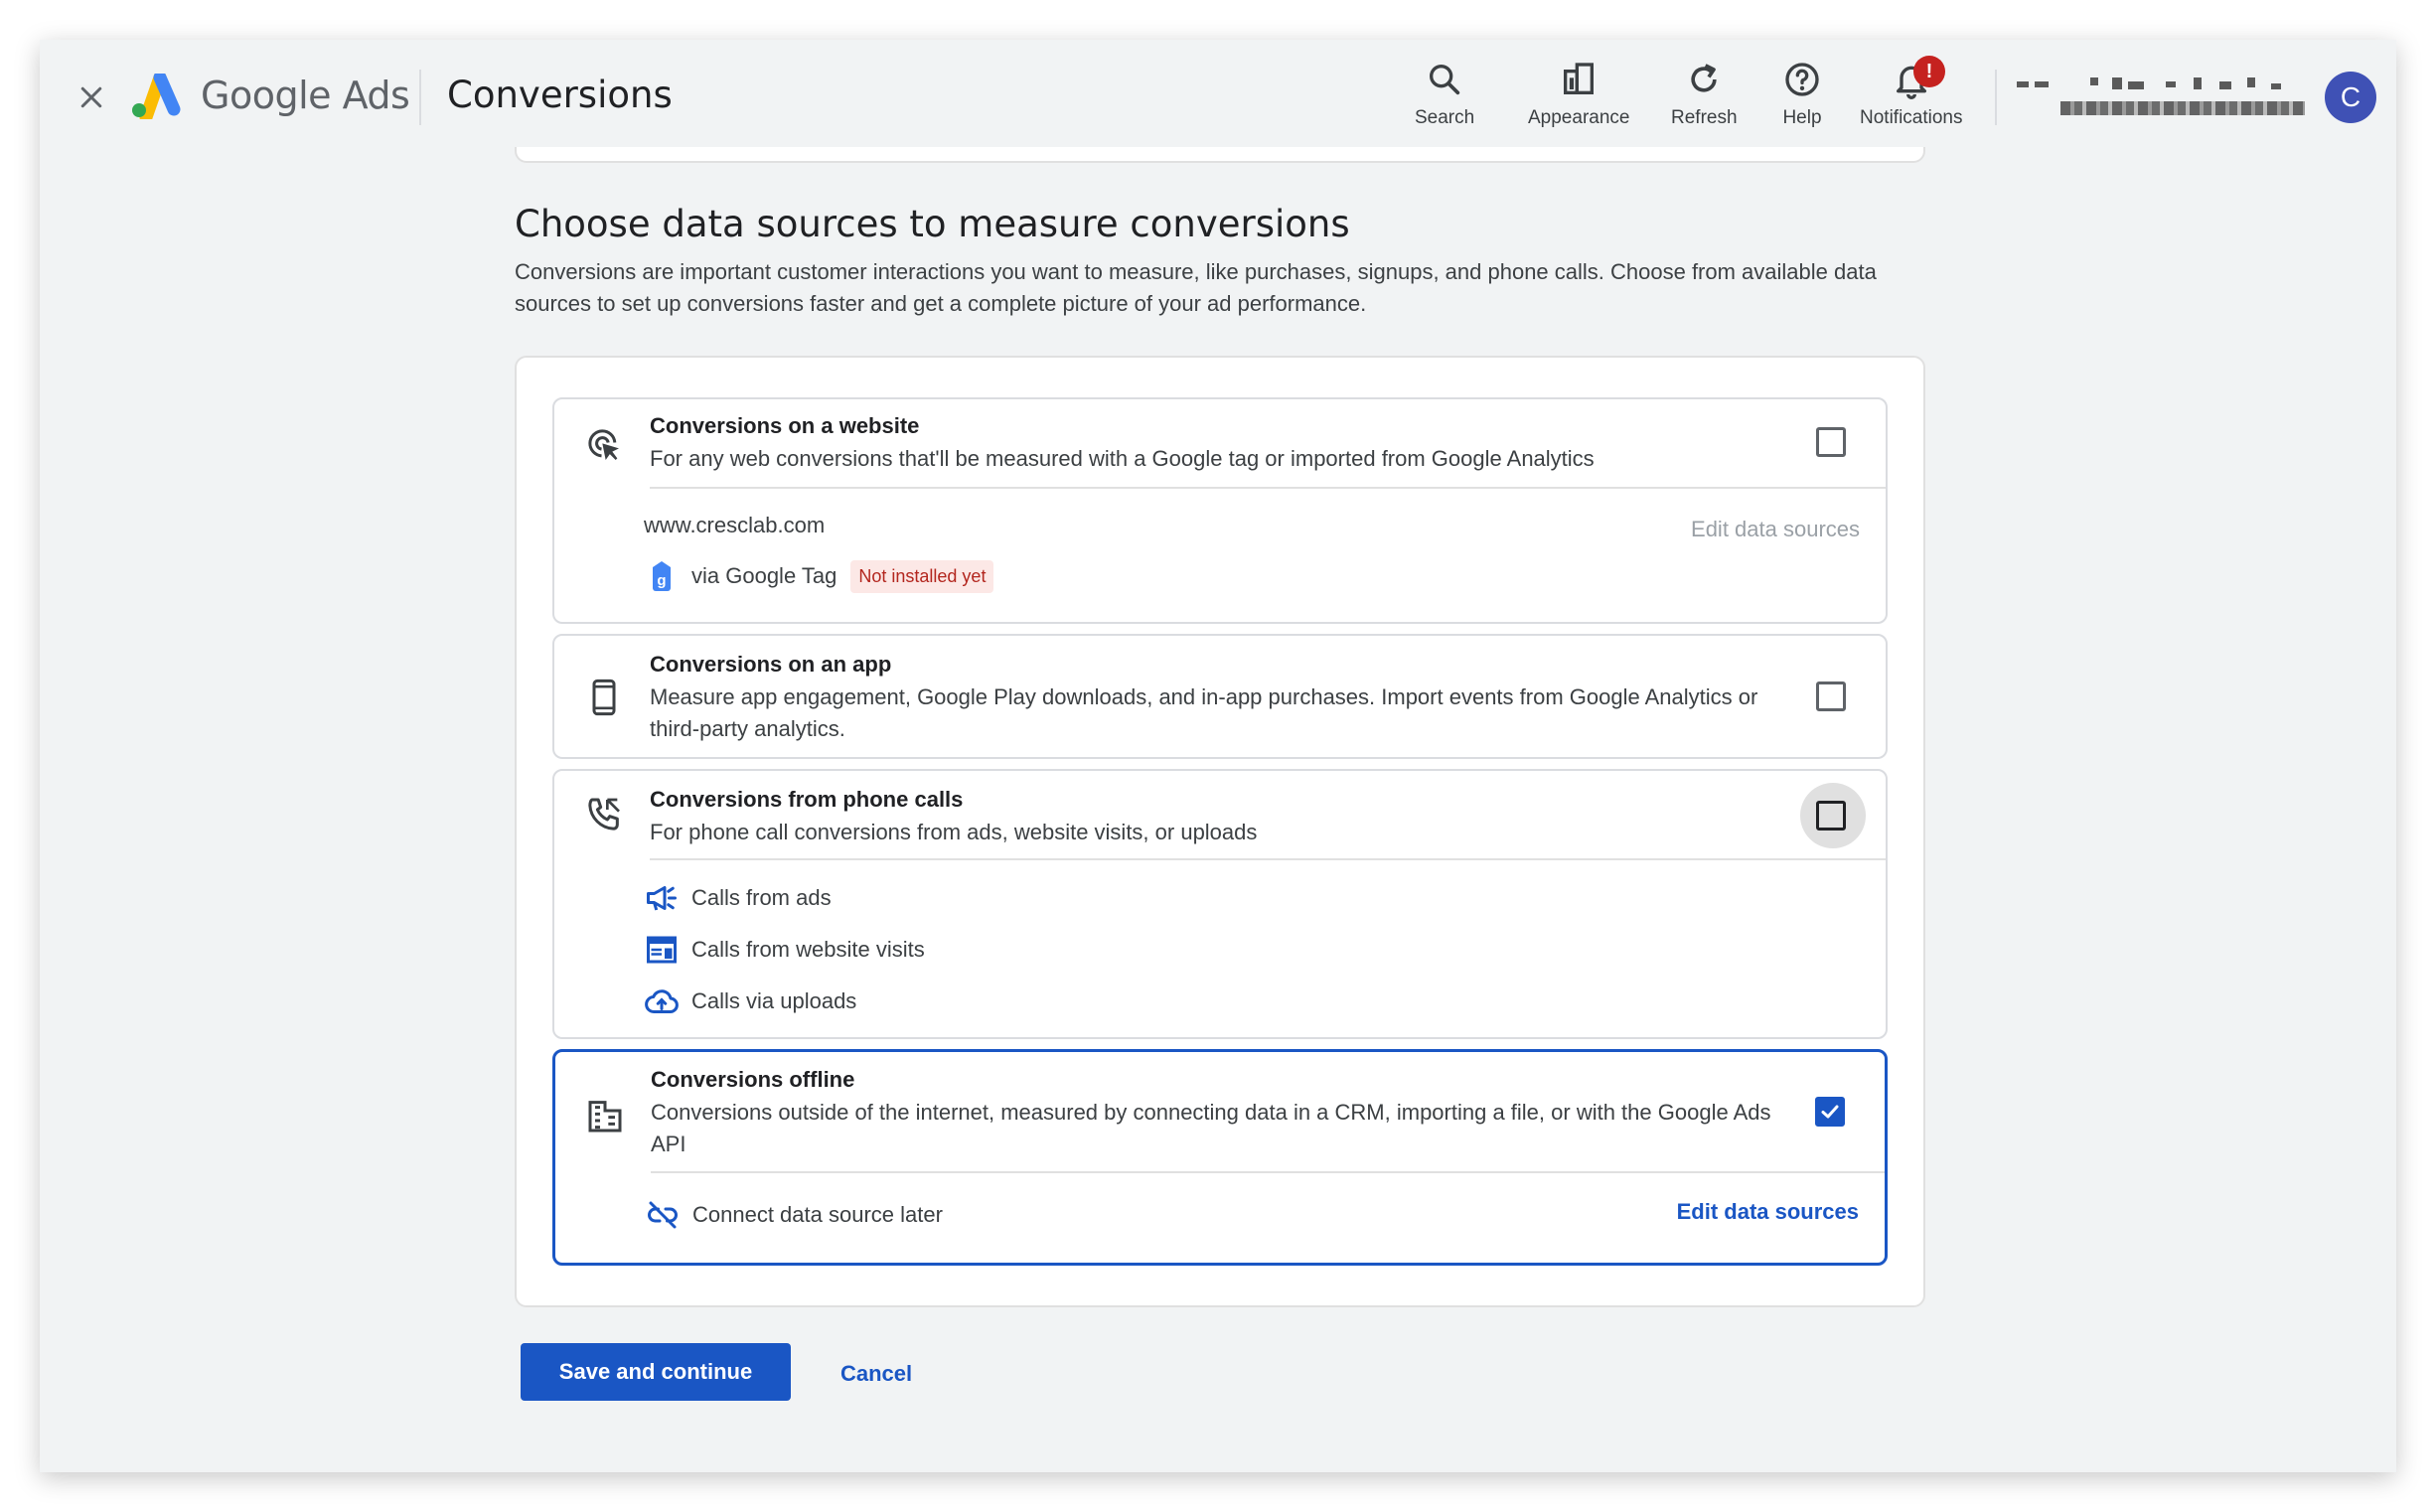  What do you see at coordinates (605, 1117) in the screenshot?
I see `building-icon` at bounding box center [605, 1117].